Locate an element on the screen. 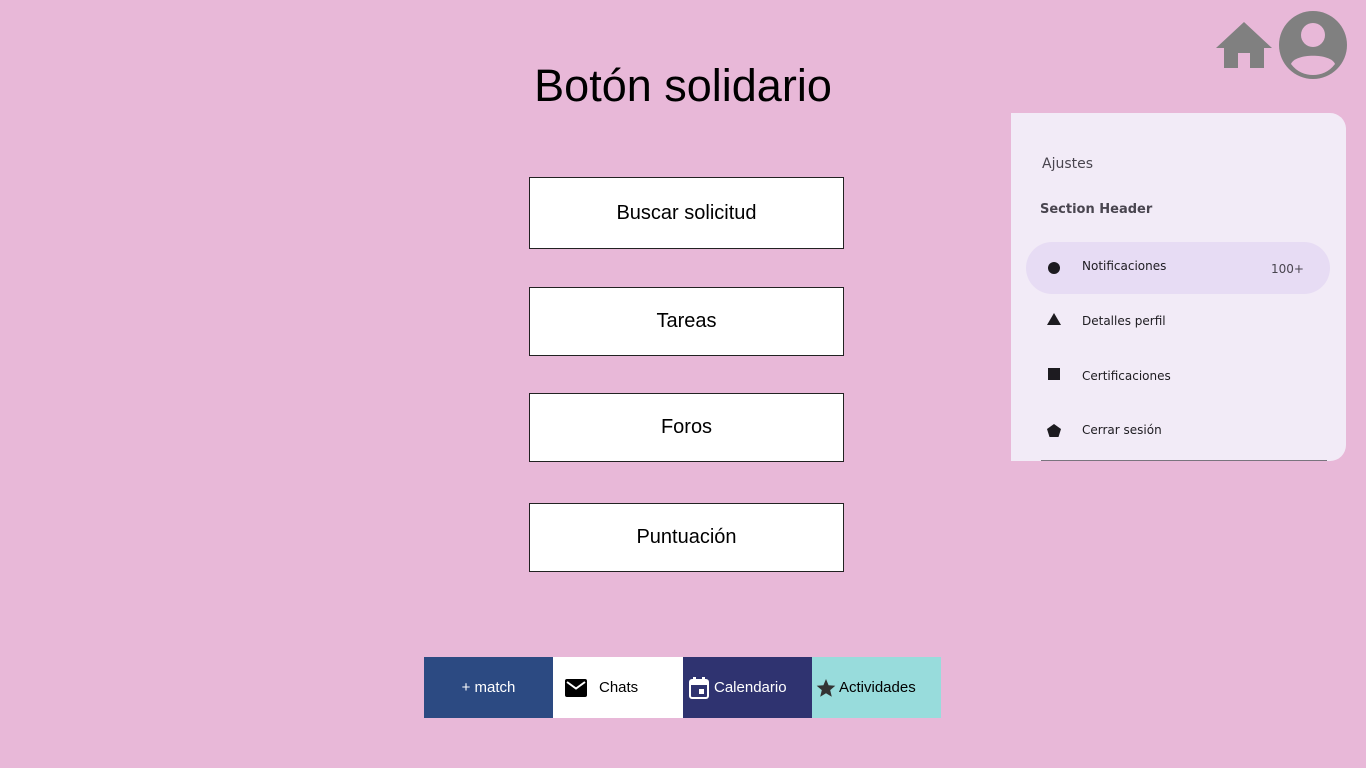 Image resolution: width=1366 pixels, height=768 pixels. bottom-navigation-bar: + match Chats Calendario Actividades is located at coordinates (682, 687).